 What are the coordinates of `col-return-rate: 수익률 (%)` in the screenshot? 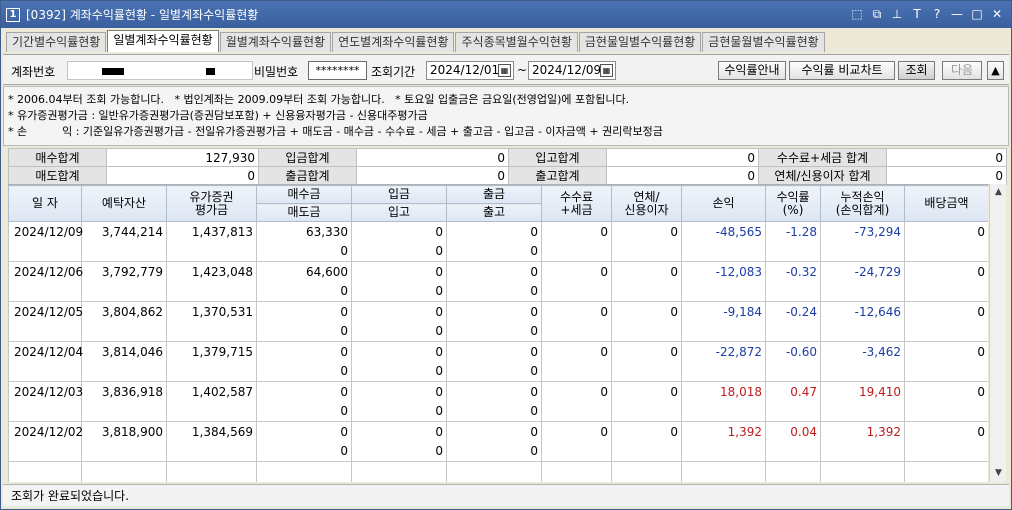 It's located at (793, 203).